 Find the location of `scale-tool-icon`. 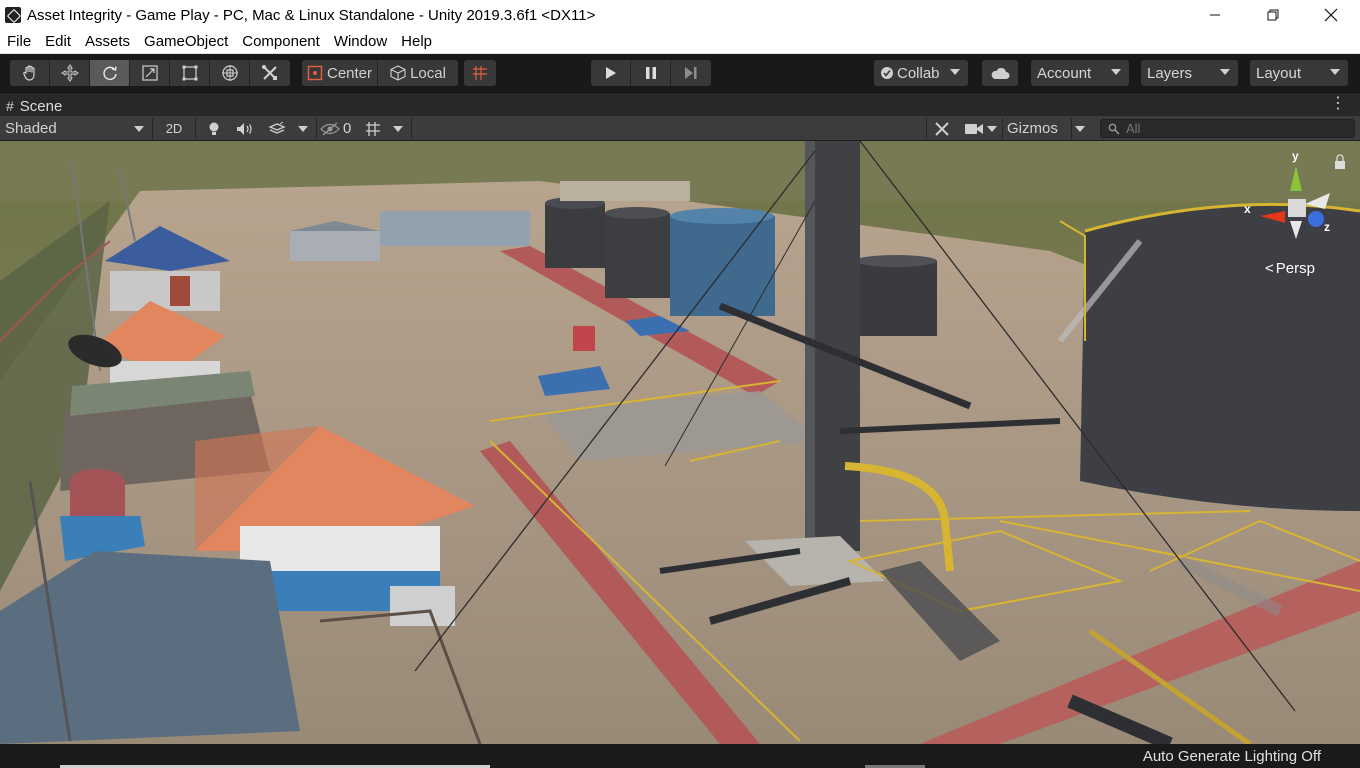

scale-tool-icon is located at coordinates (150, 73).